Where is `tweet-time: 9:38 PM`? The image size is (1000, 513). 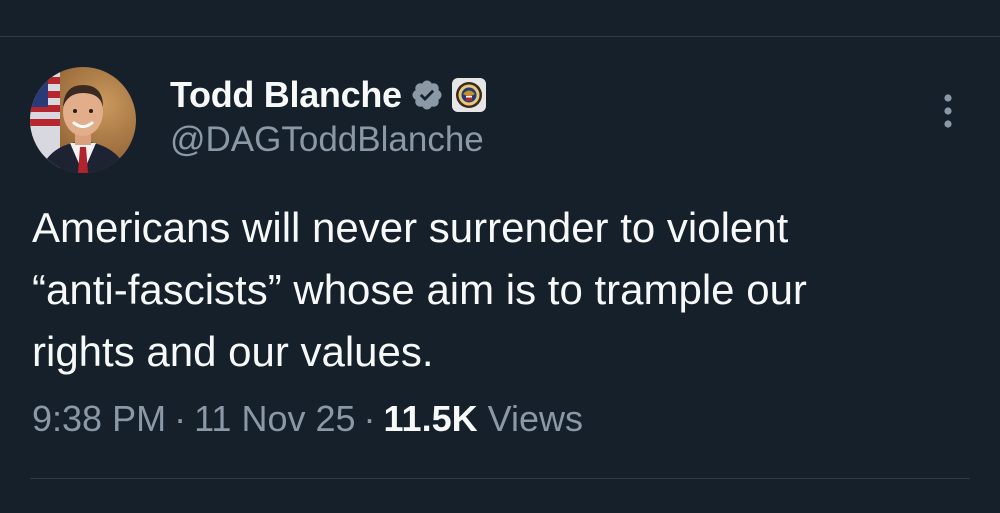 tweet-time: 9:38 PM is located at coordinates (99, 419).